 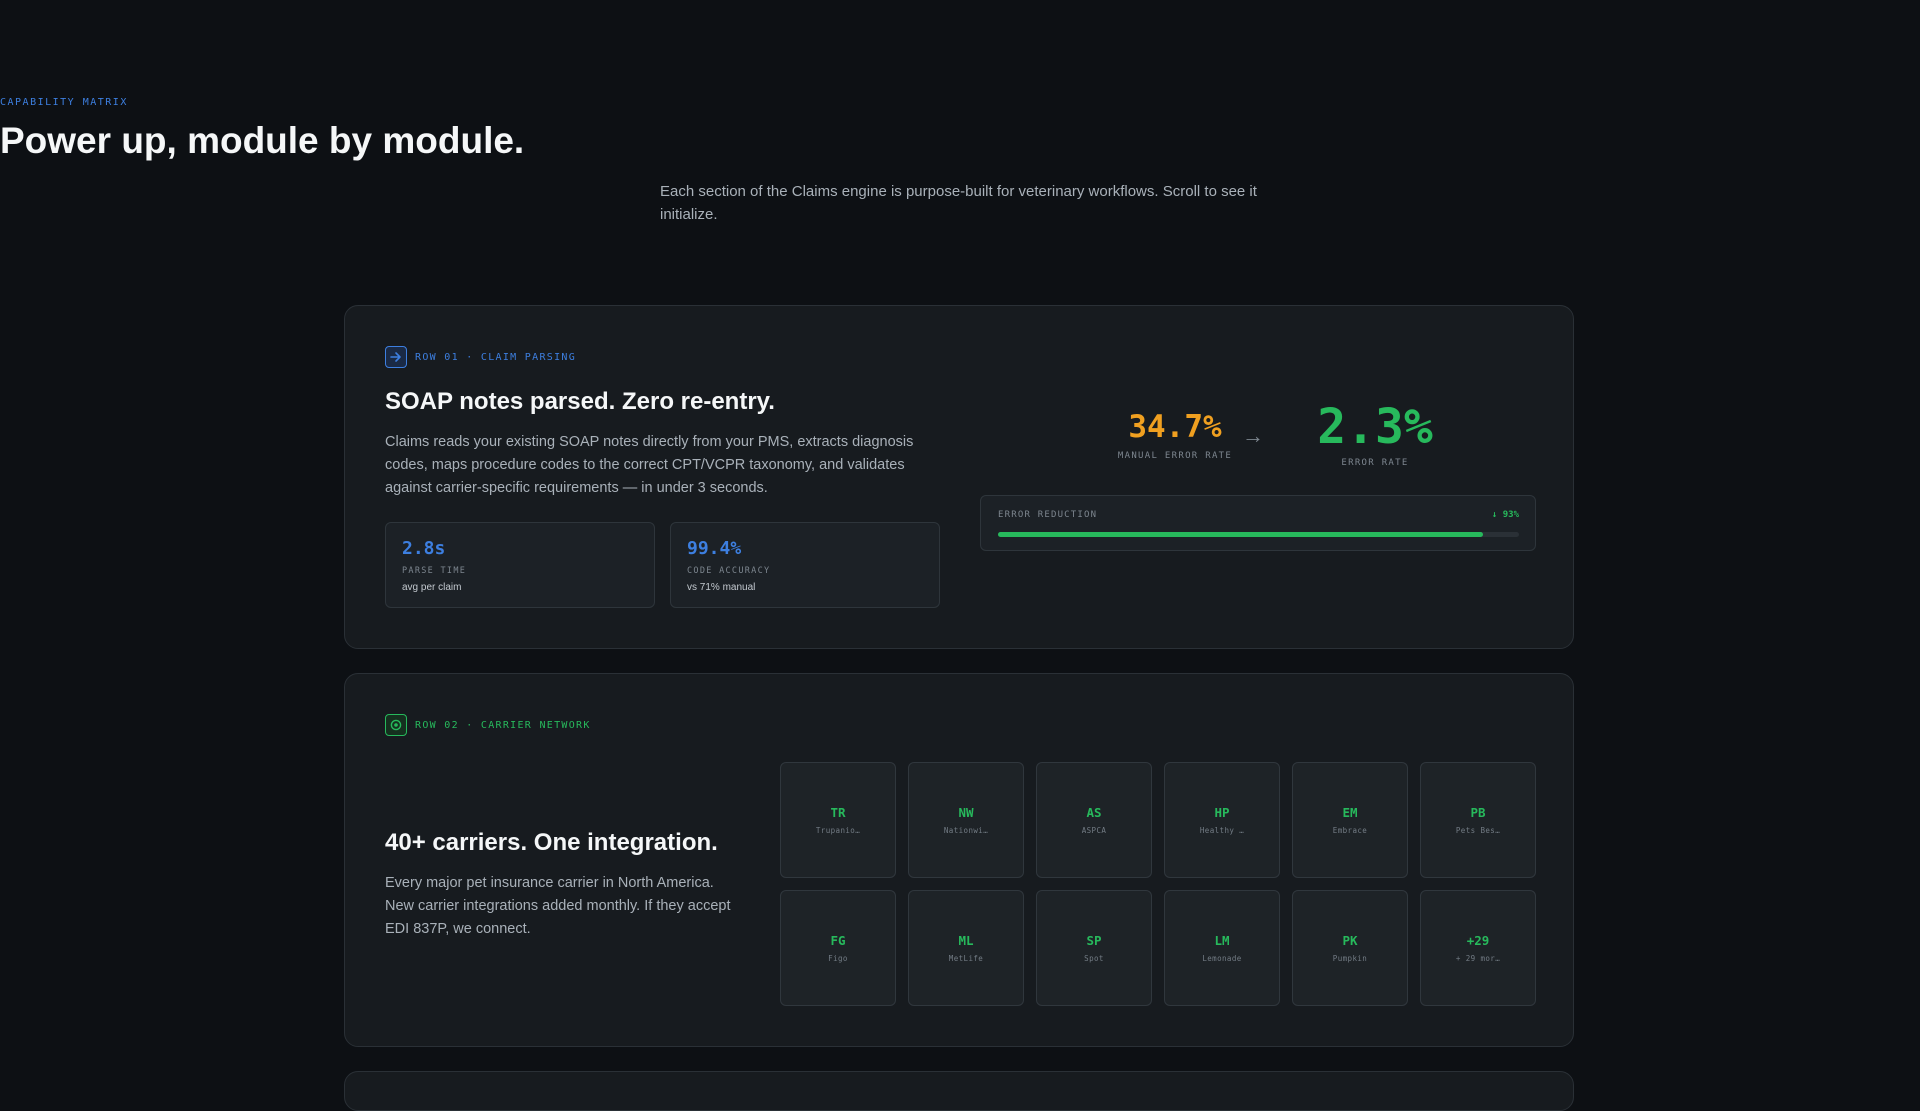 I want to click on carrier-name: Embrace, so click(x=1350, y=830).